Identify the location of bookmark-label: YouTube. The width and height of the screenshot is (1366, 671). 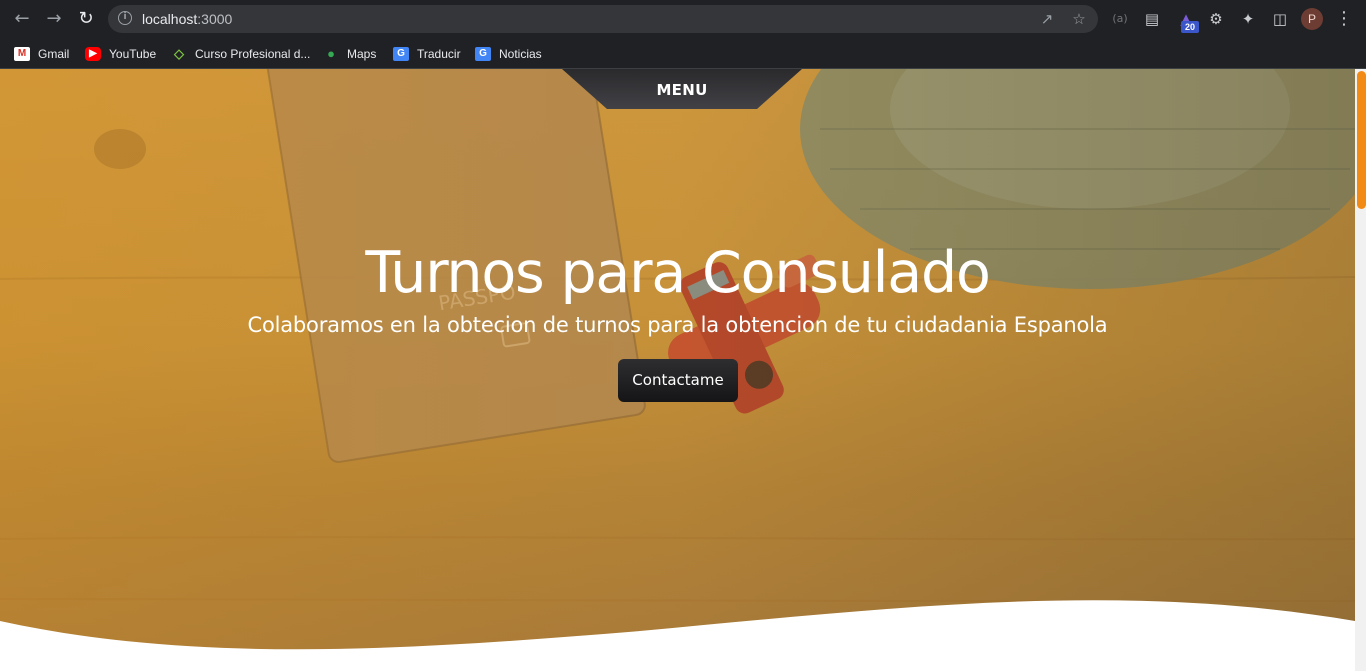
(133, 54).